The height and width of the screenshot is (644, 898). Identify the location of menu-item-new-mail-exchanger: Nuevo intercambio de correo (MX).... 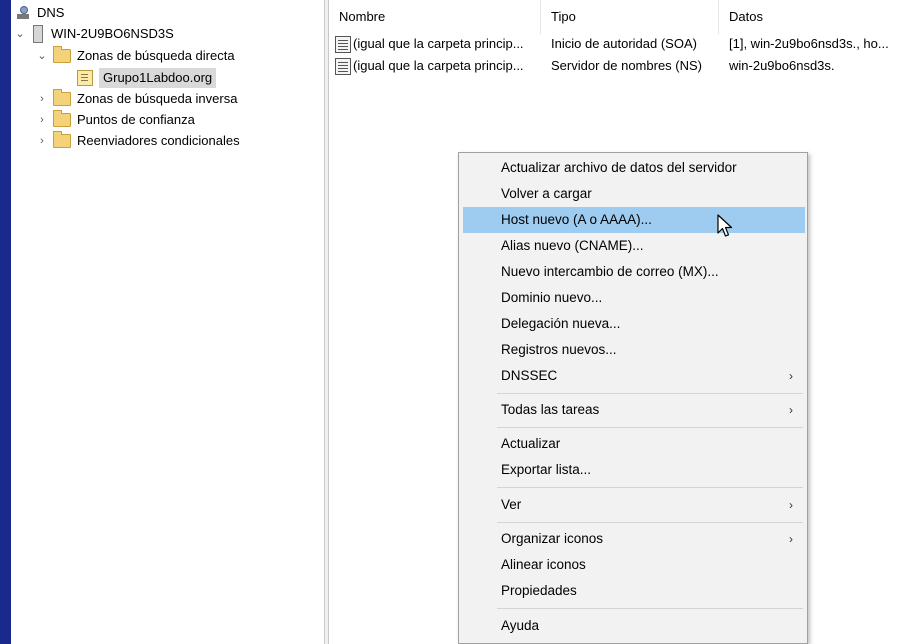
(634, 272).